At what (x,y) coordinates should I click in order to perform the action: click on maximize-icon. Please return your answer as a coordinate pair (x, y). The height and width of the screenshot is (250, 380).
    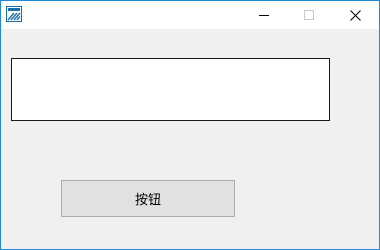
    Looking at the image, I should click on (309, 15).